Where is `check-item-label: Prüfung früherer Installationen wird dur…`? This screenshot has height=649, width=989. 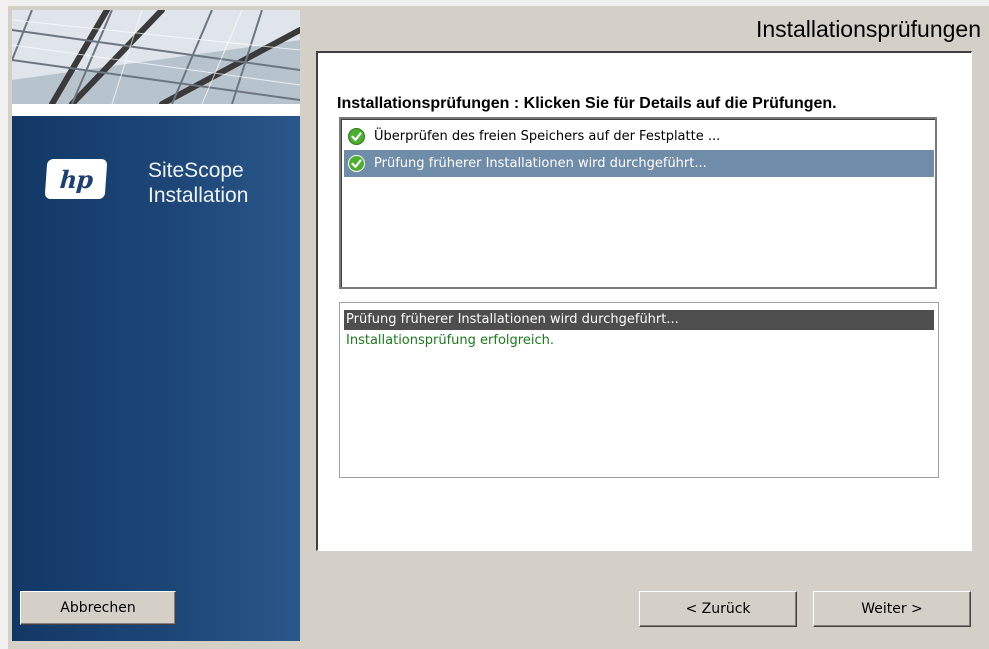 check-item-label: Prüfung früherer Installationen wird dur… is located at coordinates (540, 163).